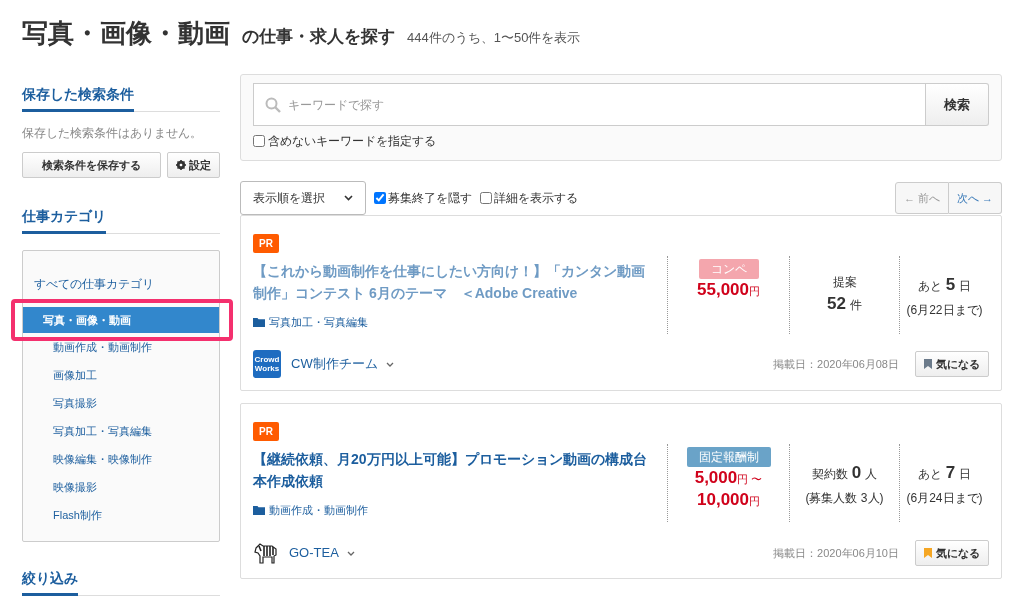 This screenshot has height=610, width=1024. Describe the element at coordinates (266, 553) in the screenshot. I see `zebra-icon` at that location.